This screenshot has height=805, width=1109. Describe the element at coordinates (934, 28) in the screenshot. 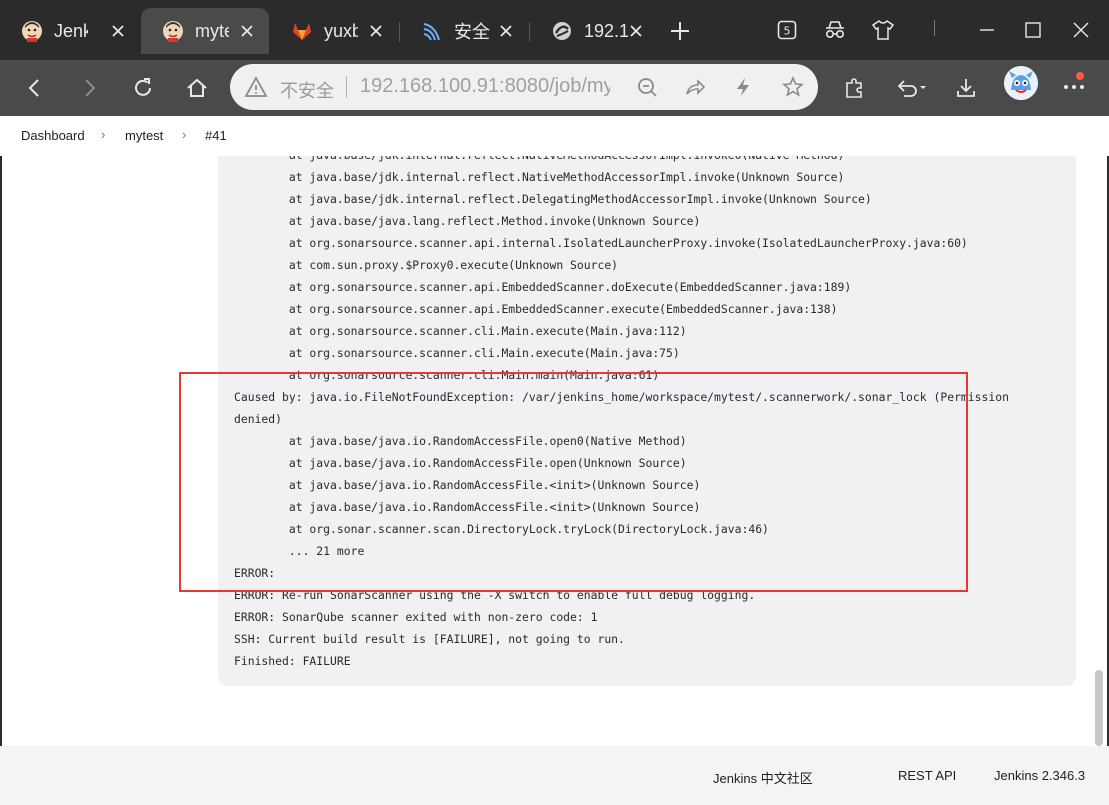

I see `window-divider` at that location.